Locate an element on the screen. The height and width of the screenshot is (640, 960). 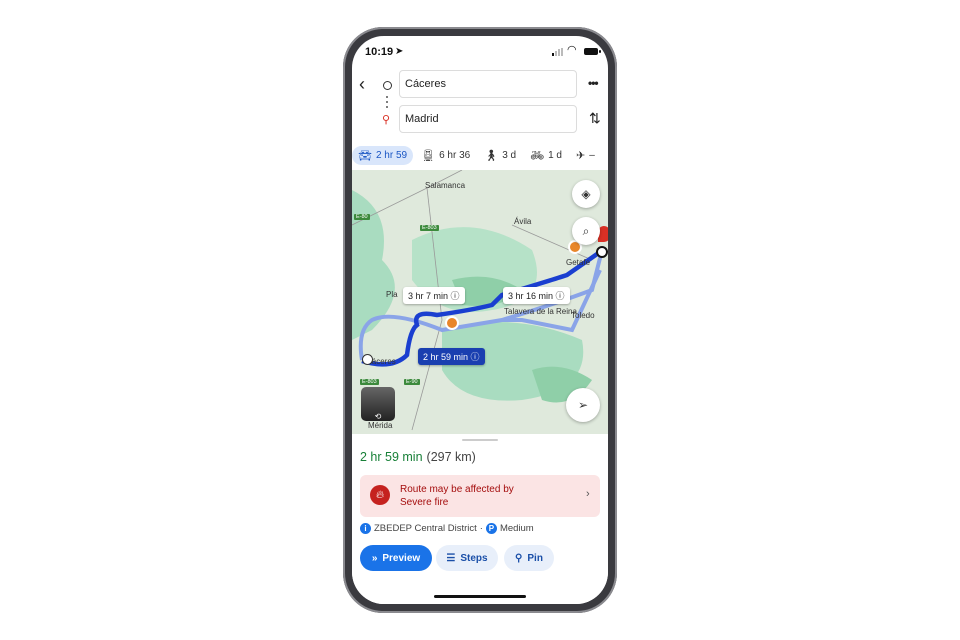
list-icon: ☰ is located at coordinates (451, 558).